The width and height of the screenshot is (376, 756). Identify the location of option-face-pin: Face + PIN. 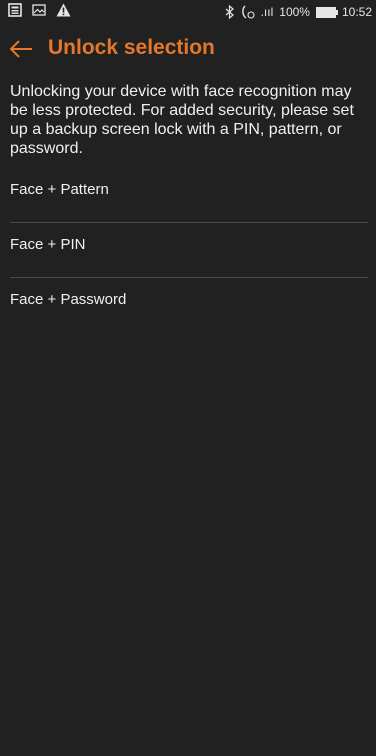
(188, 250).